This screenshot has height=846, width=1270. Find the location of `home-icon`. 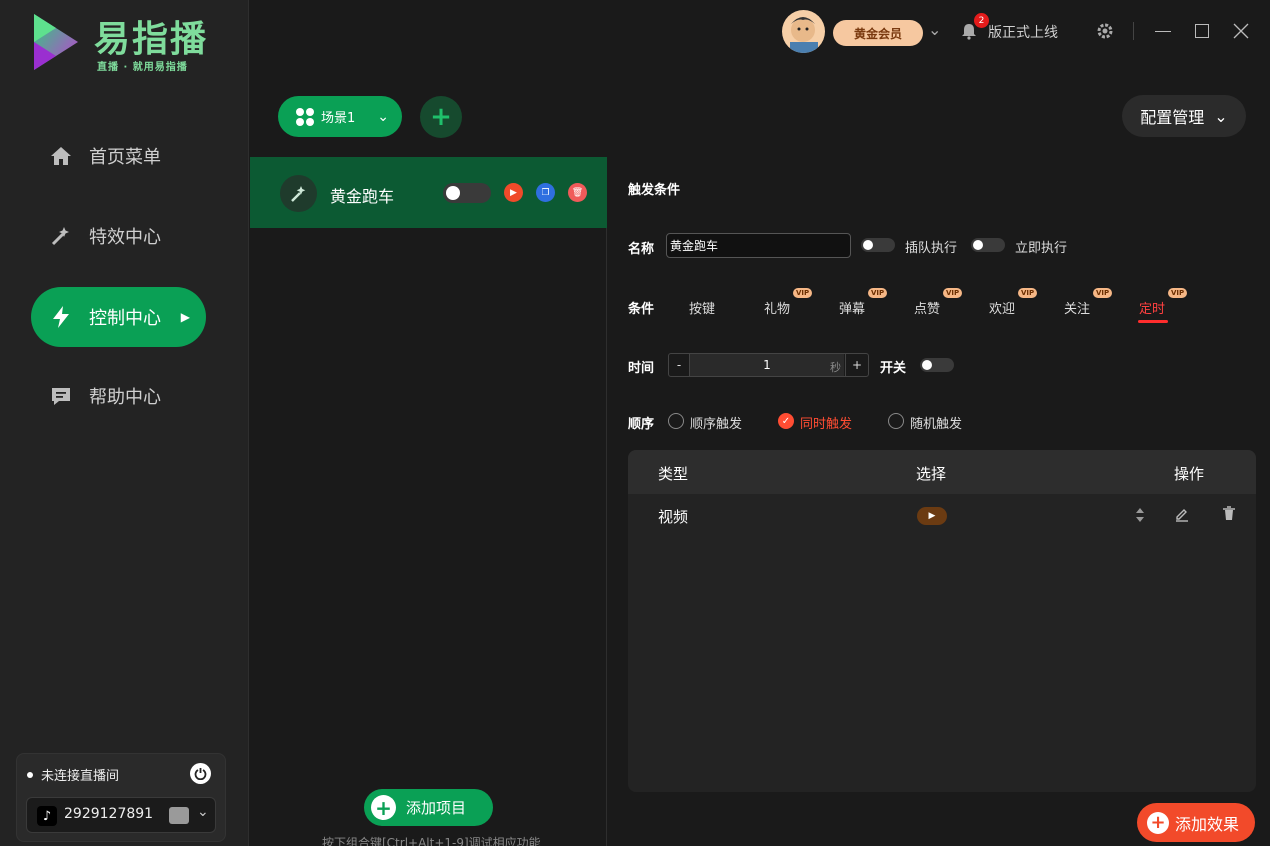

home-icon is located at coordinates (61, 156).